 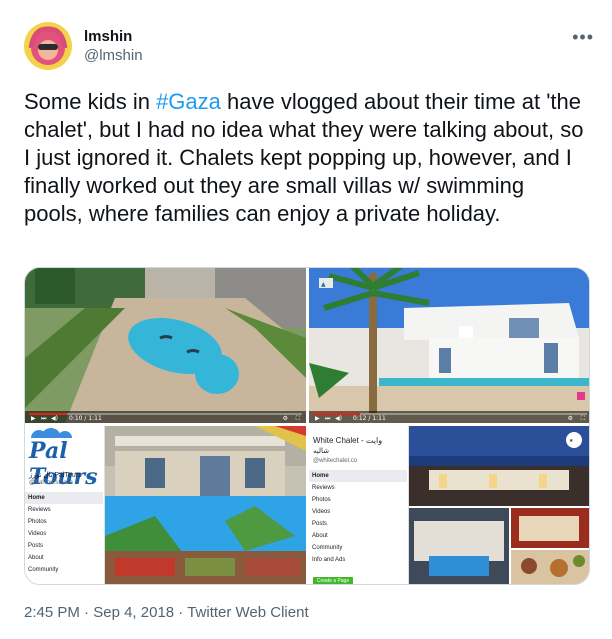 I want to click on paltours-handle: @PalToursGaza, so click(x=51, y=483).